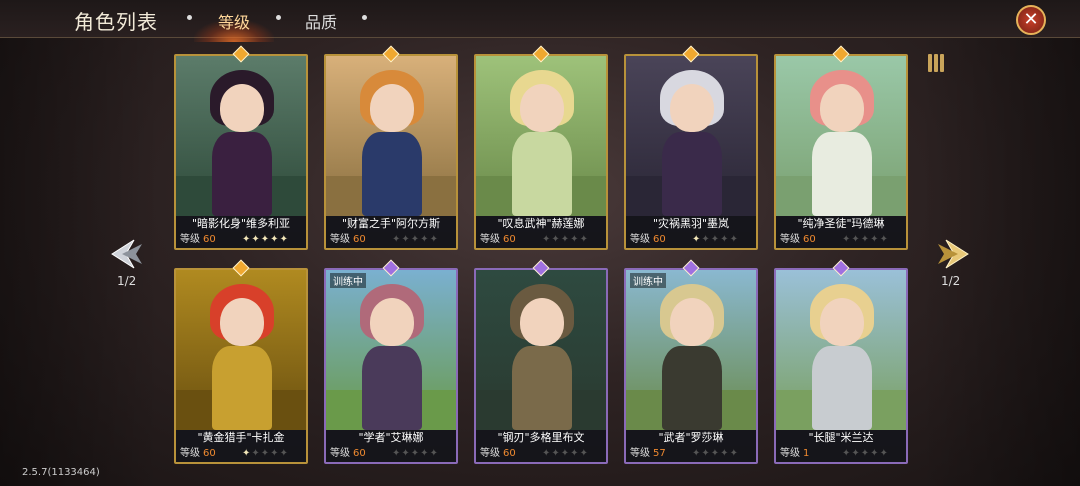 Image resolution: width=1080 pixels, height=486 pixels. I want to click on character-name: "叹息武神"赫莲娜, so click(541, 224).